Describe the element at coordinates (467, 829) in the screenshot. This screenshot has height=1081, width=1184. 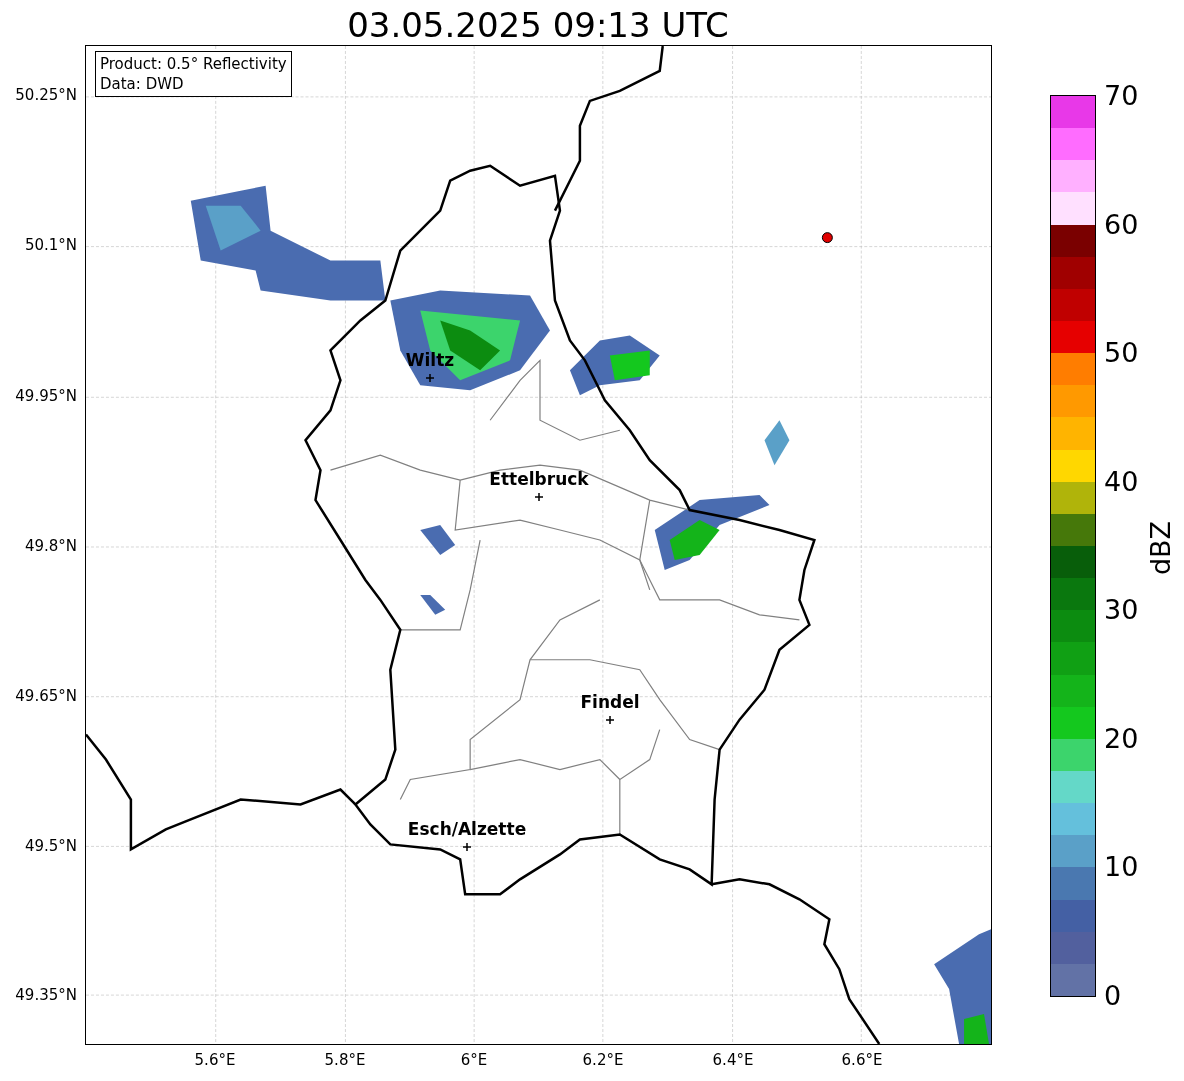
I see `city-label: Esch/Alzette` at that location.